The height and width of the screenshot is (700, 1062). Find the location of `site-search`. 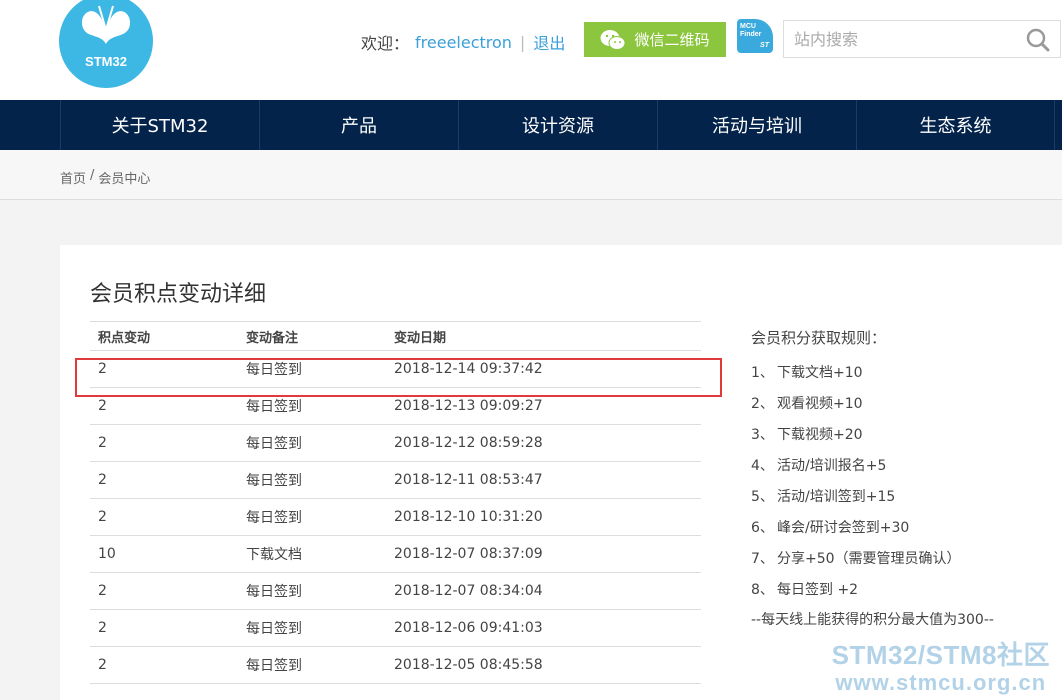

site-search is located at coordinates (922, 39).